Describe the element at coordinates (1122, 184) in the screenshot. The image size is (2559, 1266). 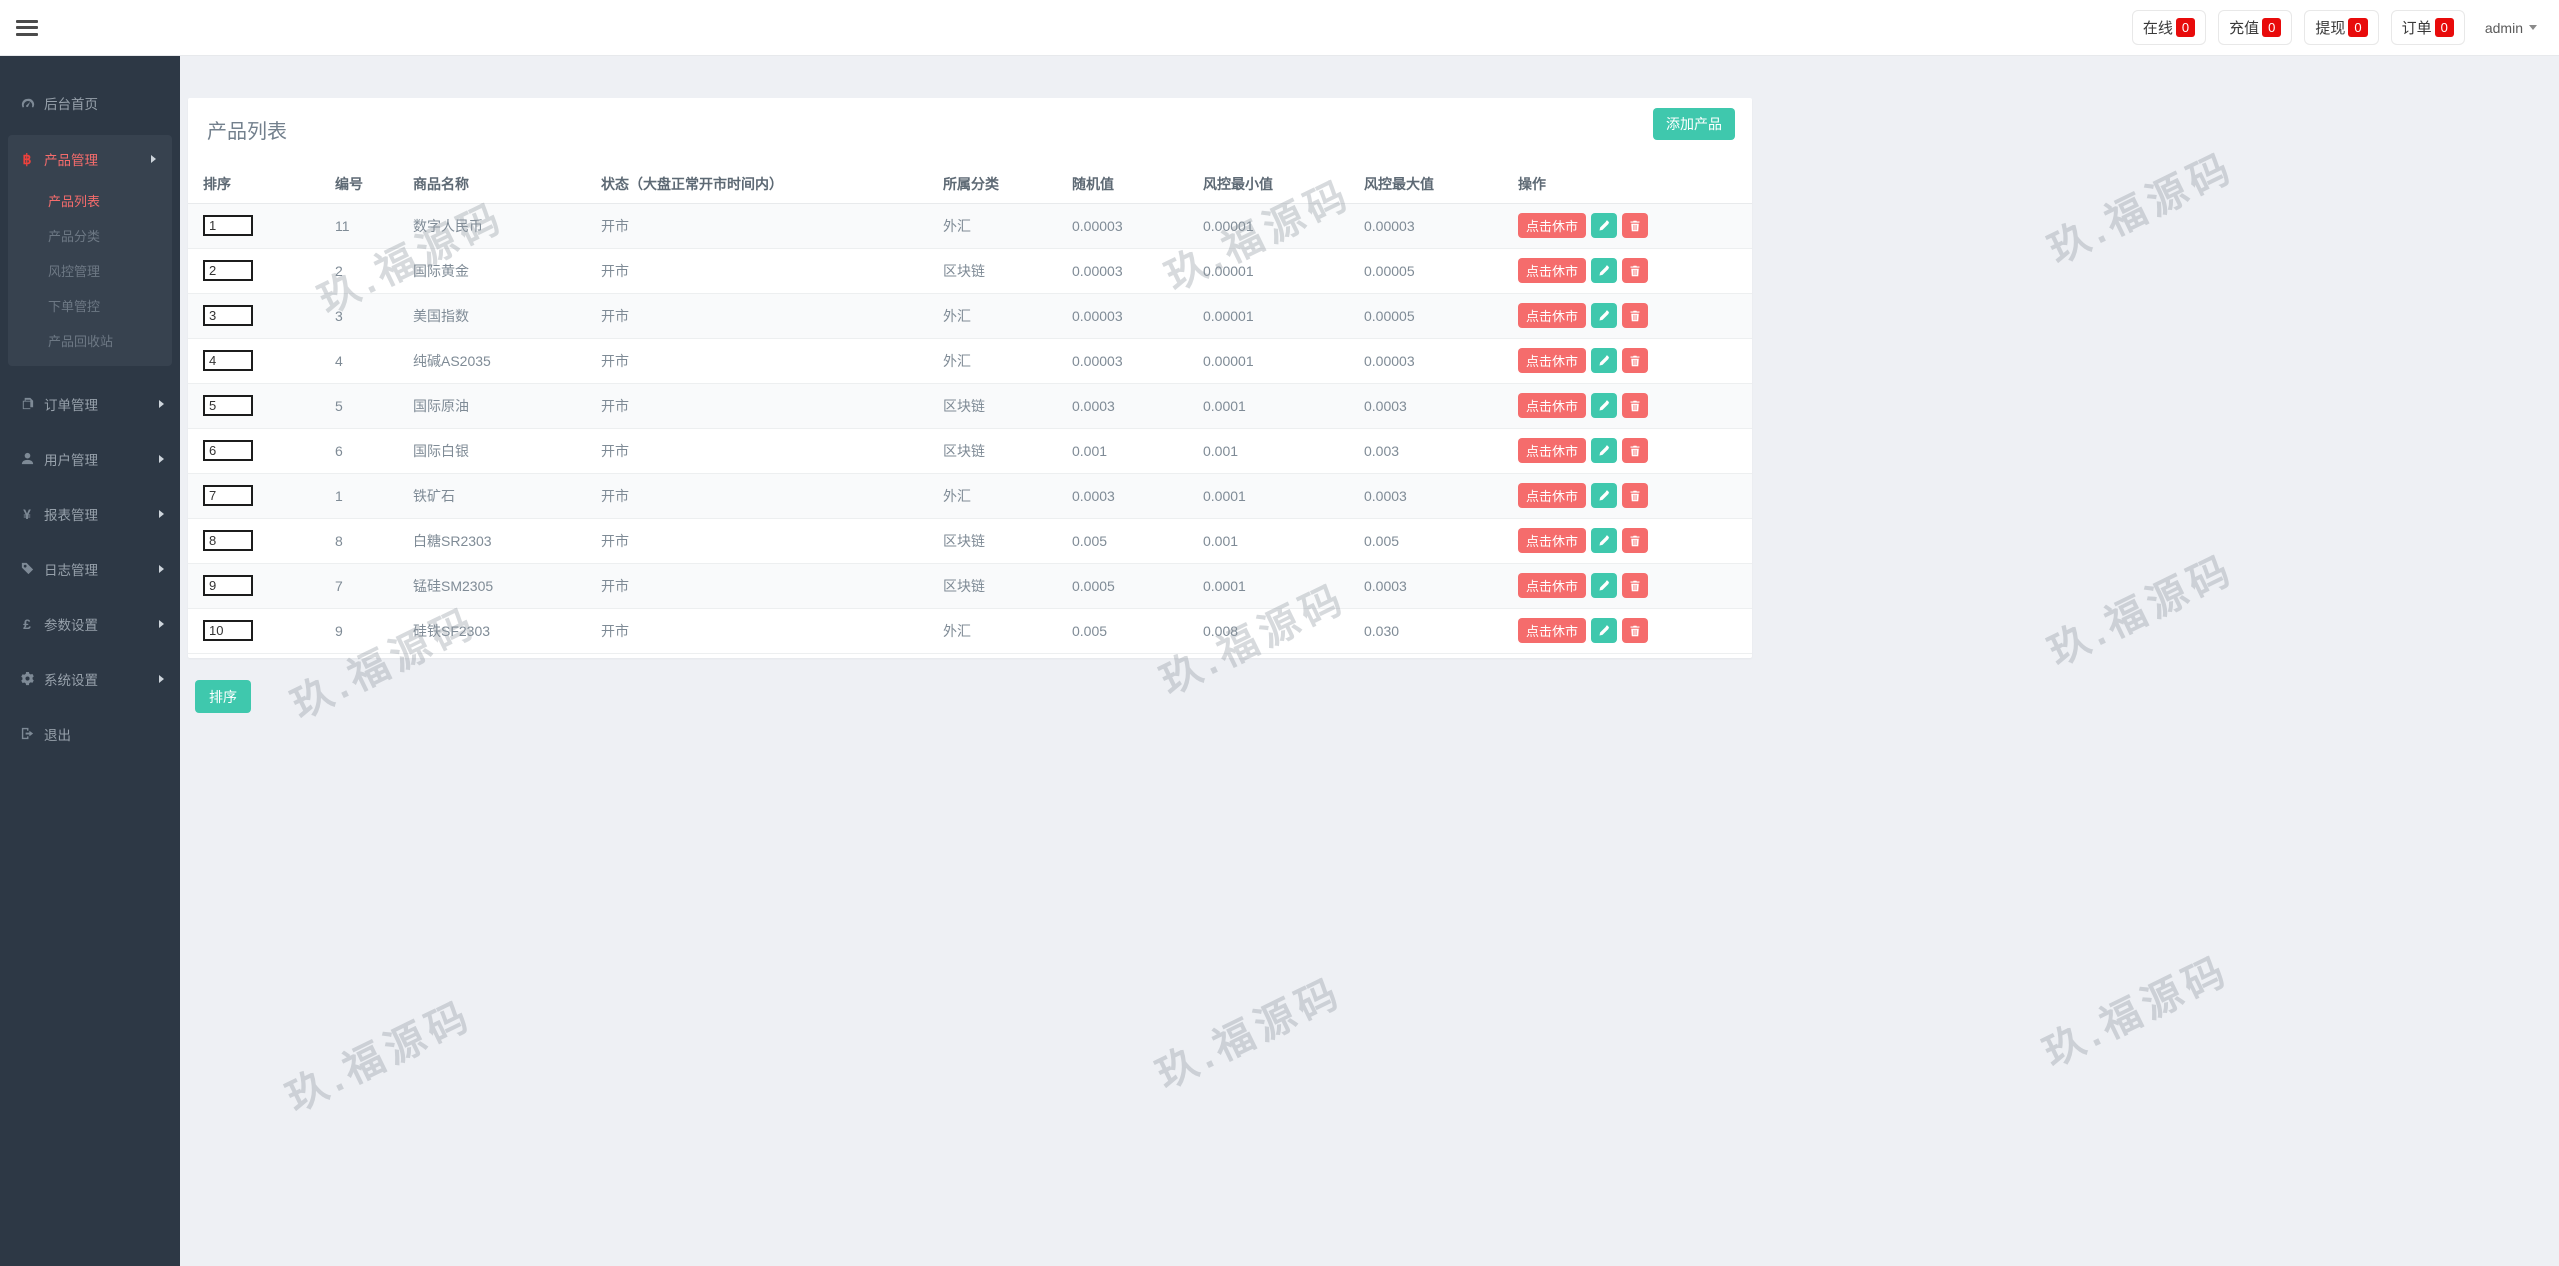
I see `col-header-random: 随机值` at that location.